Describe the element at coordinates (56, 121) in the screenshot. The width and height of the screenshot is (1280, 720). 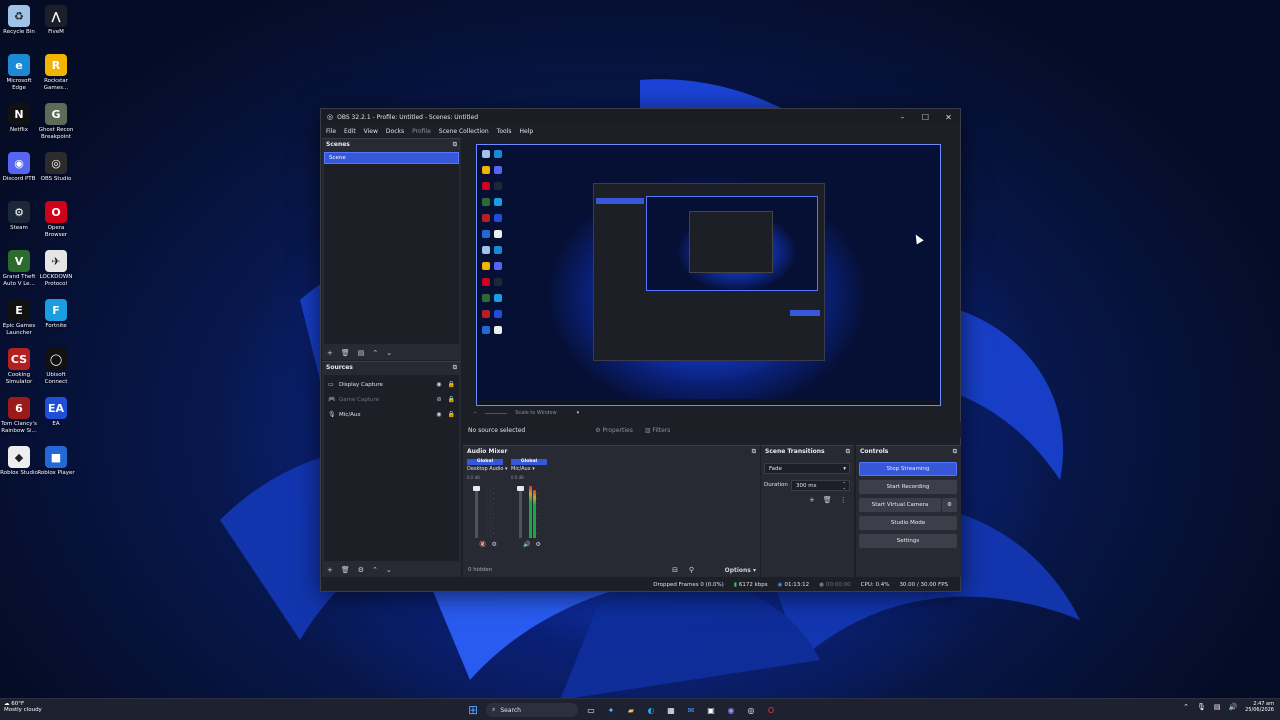
I see `desktop-shortcut: G Ghost Recon Breakpoint` at that location.